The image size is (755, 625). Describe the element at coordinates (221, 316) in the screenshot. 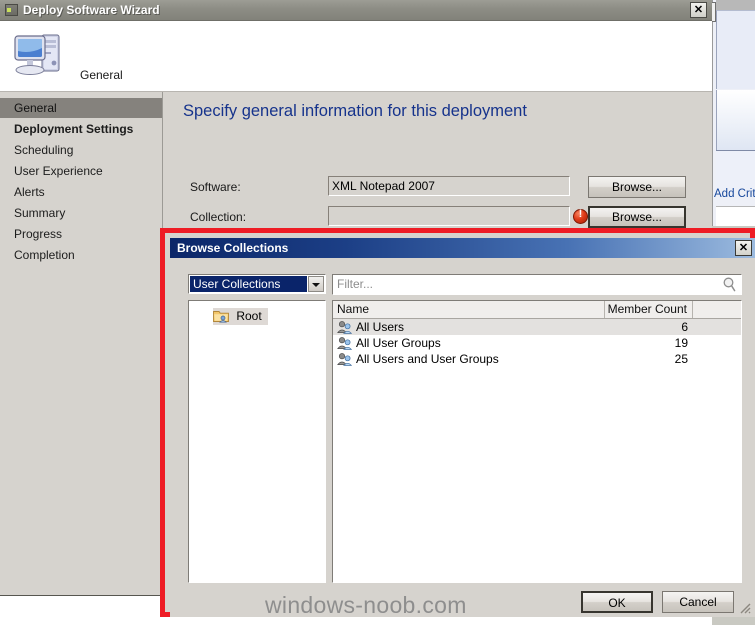

I see `folder-user-icon` at that location.